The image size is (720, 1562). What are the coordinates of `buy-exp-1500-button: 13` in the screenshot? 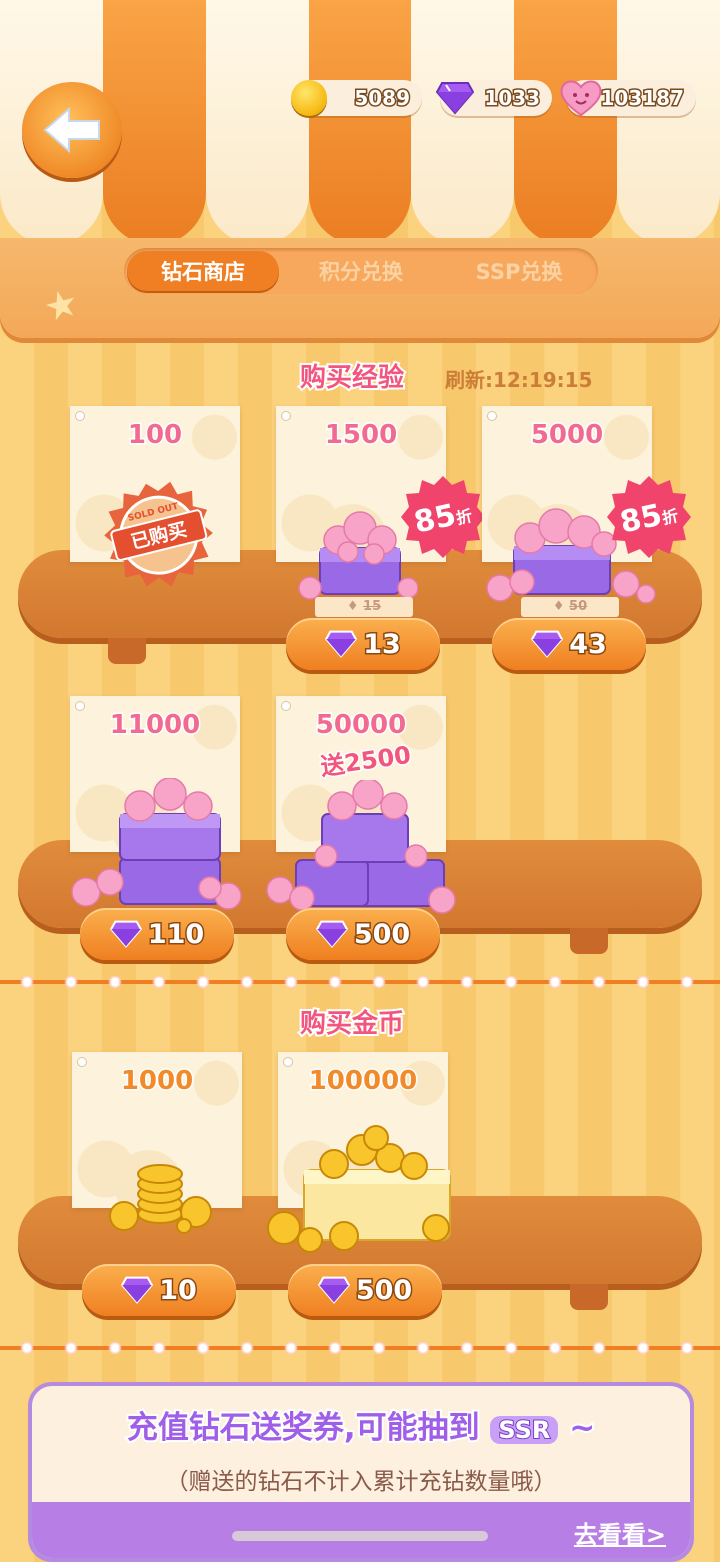 It's located at (363, 644).